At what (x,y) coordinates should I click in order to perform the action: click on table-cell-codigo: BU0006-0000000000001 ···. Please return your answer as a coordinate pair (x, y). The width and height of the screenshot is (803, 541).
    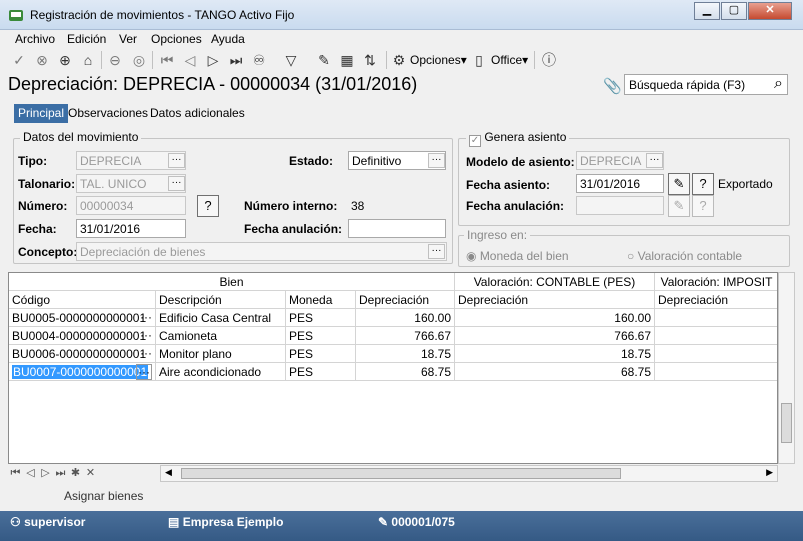
    Looking at the image, I should click on (82, 354).